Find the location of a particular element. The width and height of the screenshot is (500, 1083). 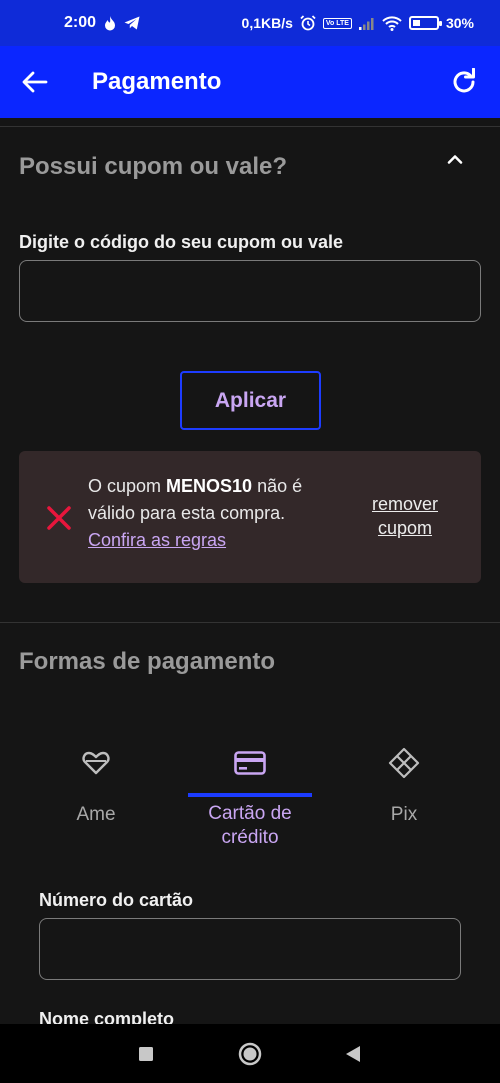

square-icon is located at coordinates (146, 1054).